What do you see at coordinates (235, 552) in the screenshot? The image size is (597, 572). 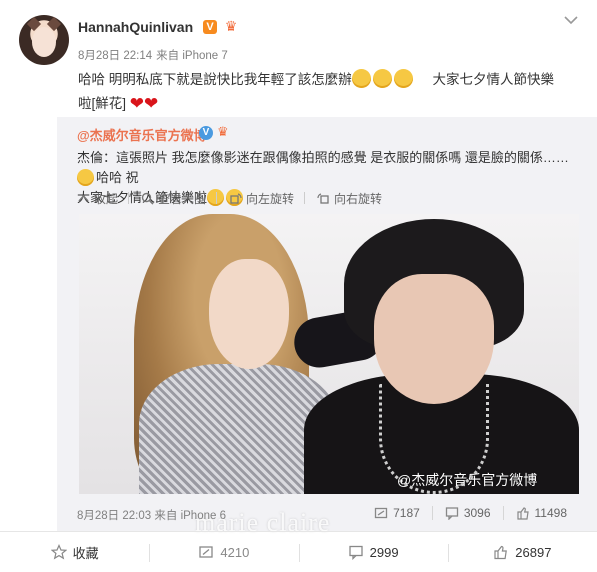 I see `repost-action-count: 4210` at bounding box center [235, 552].